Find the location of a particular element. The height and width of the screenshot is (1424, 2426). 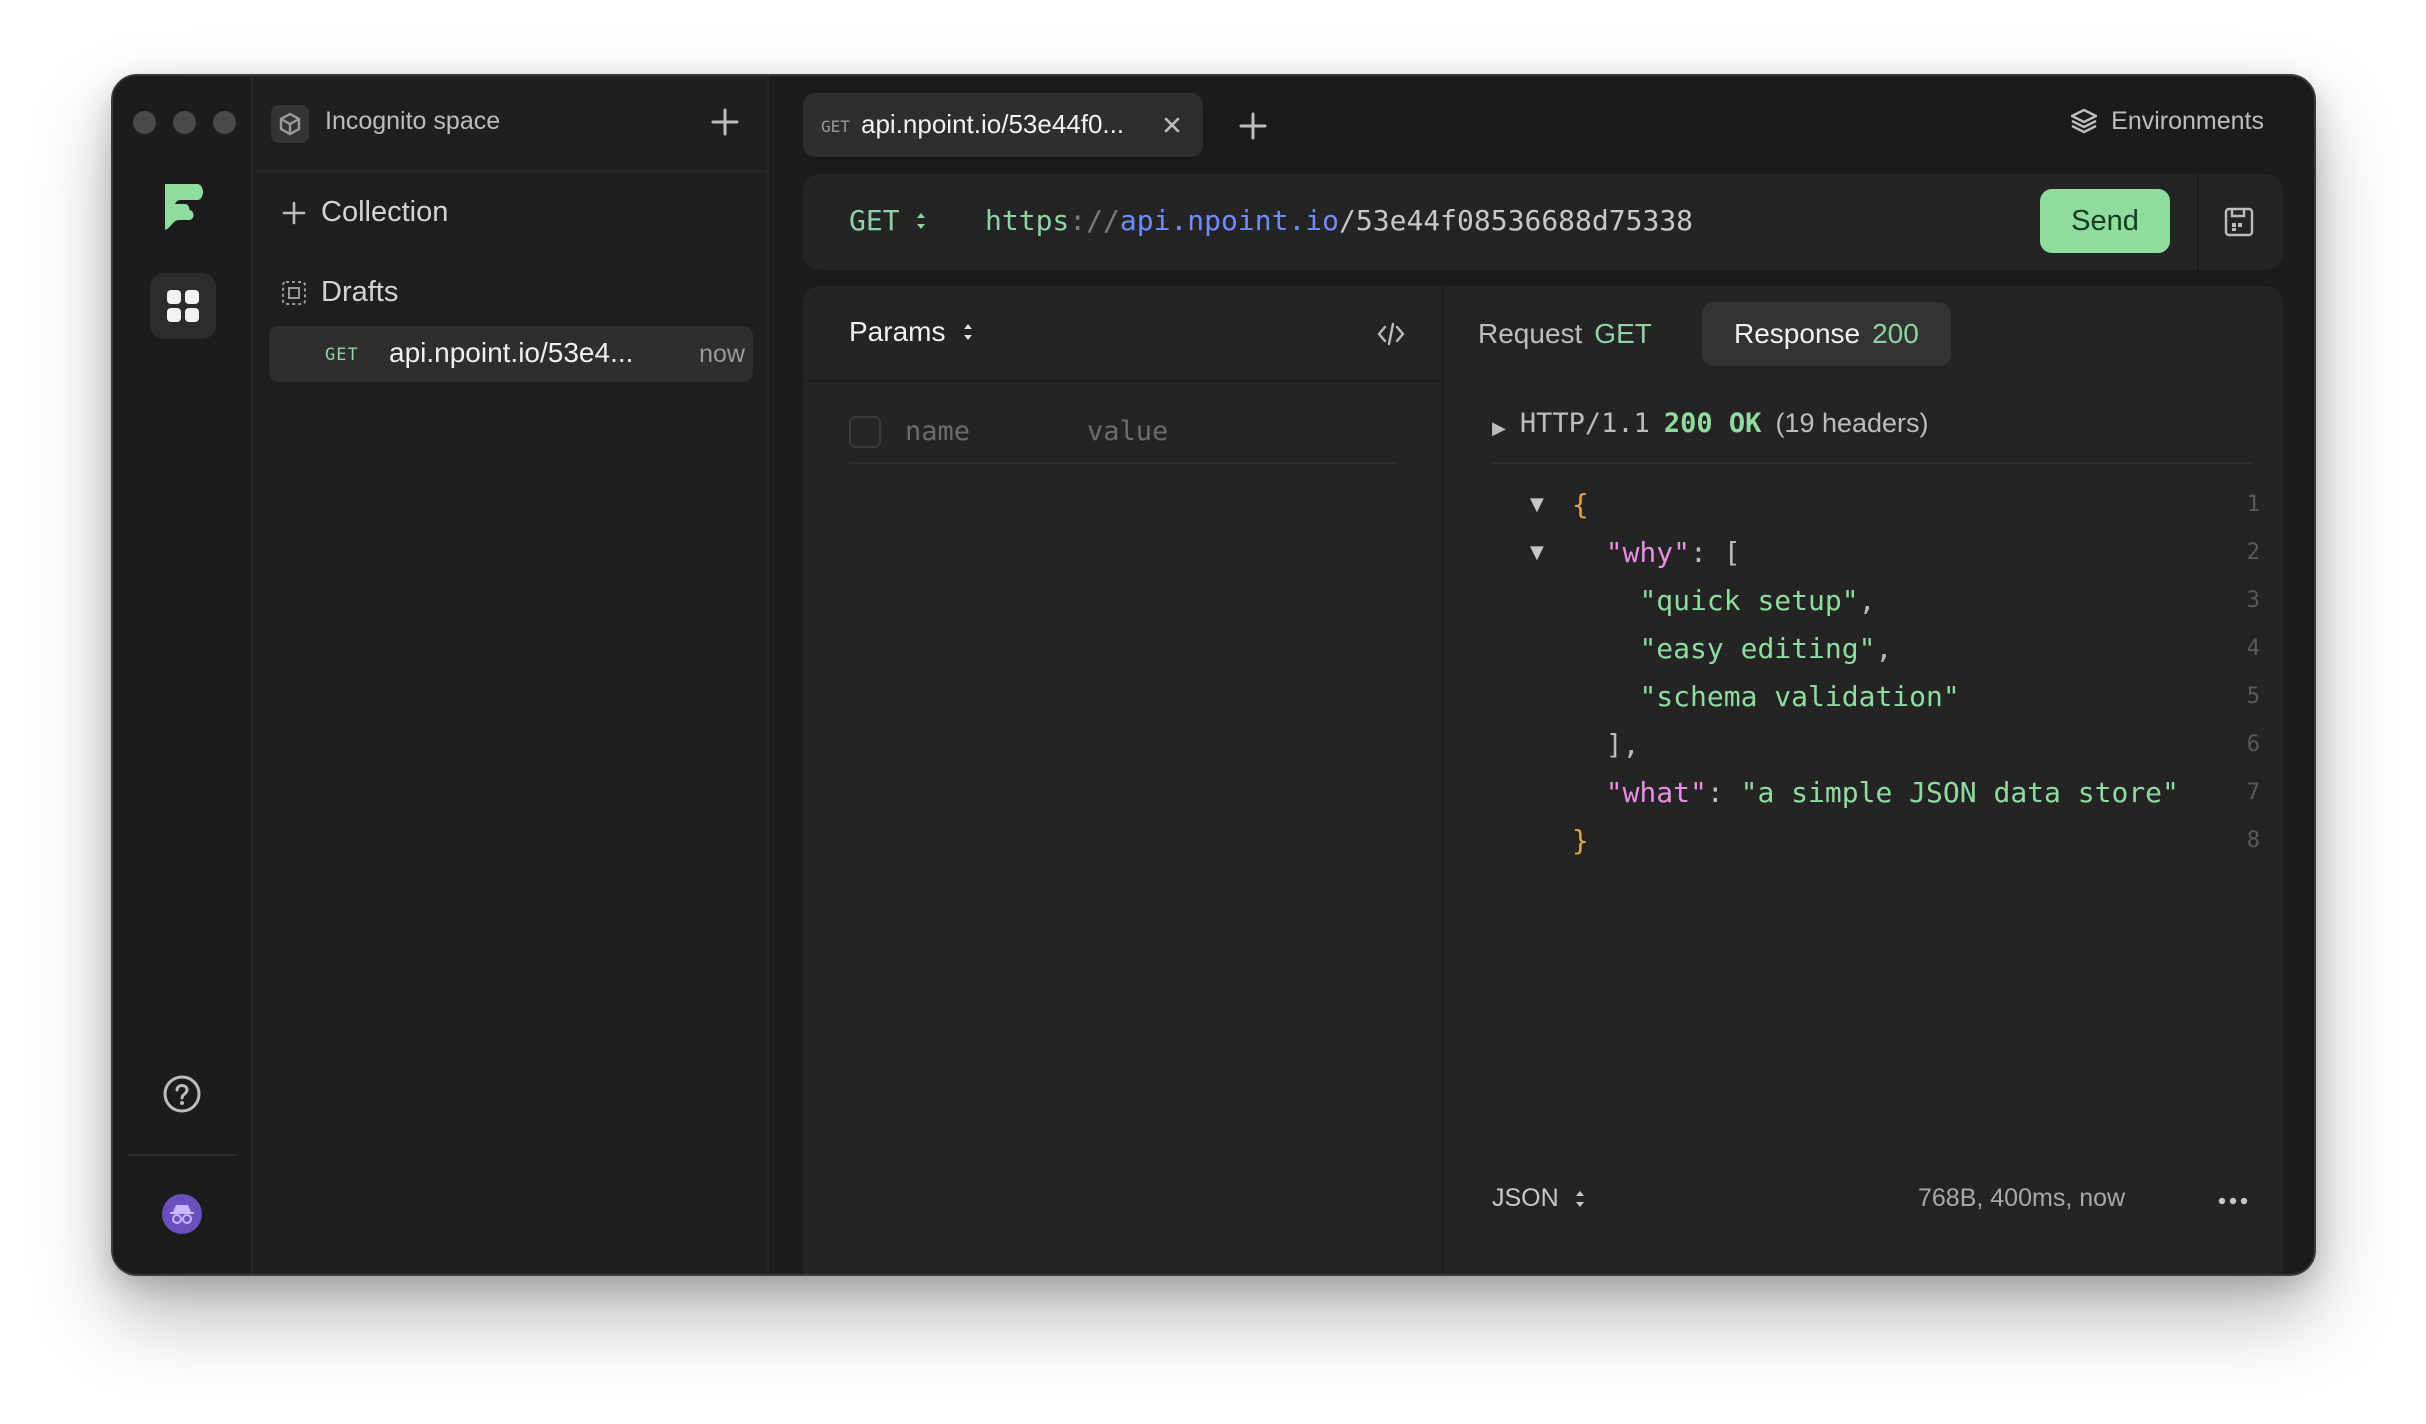

request-tab-method: GET is located at coordinates (1623, 333).